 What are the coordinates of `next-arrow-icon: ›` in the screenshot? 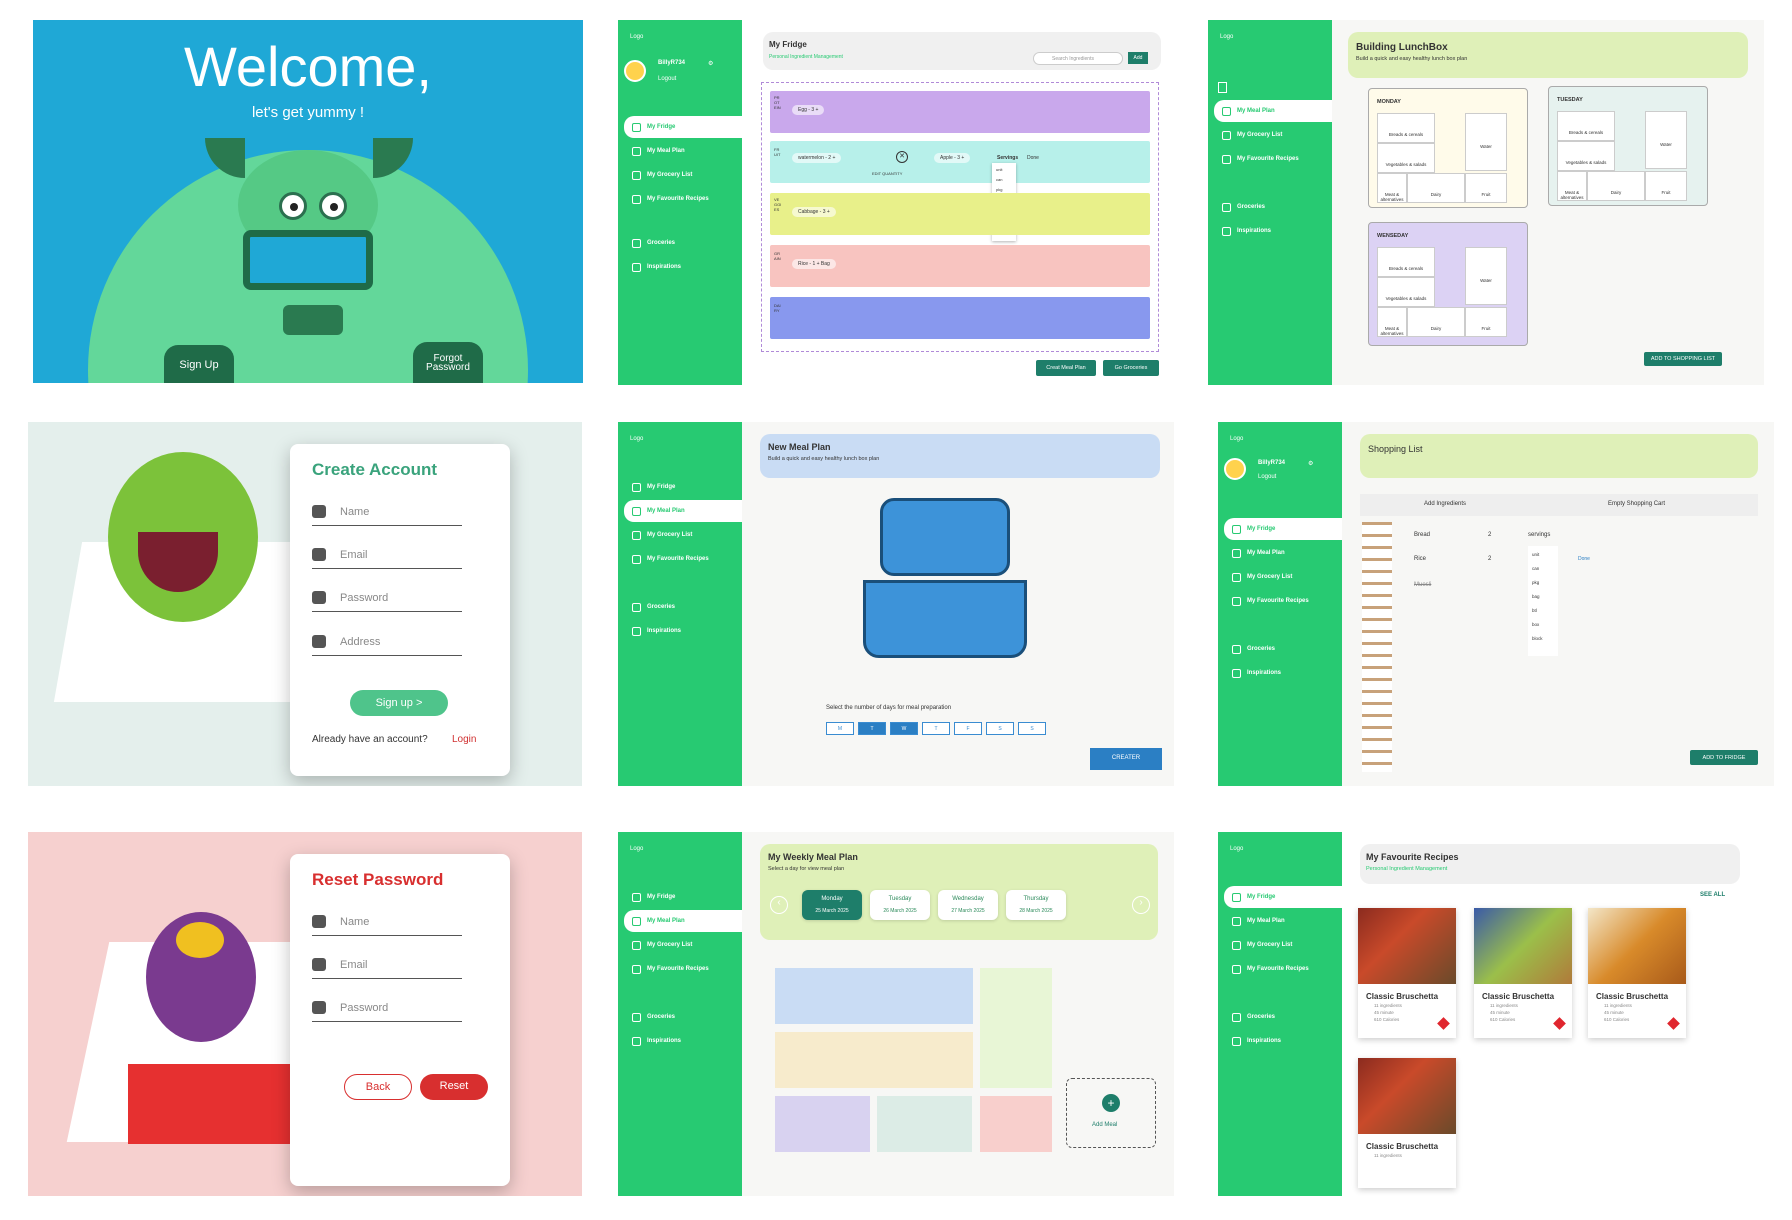 It's located at (1141, 905).